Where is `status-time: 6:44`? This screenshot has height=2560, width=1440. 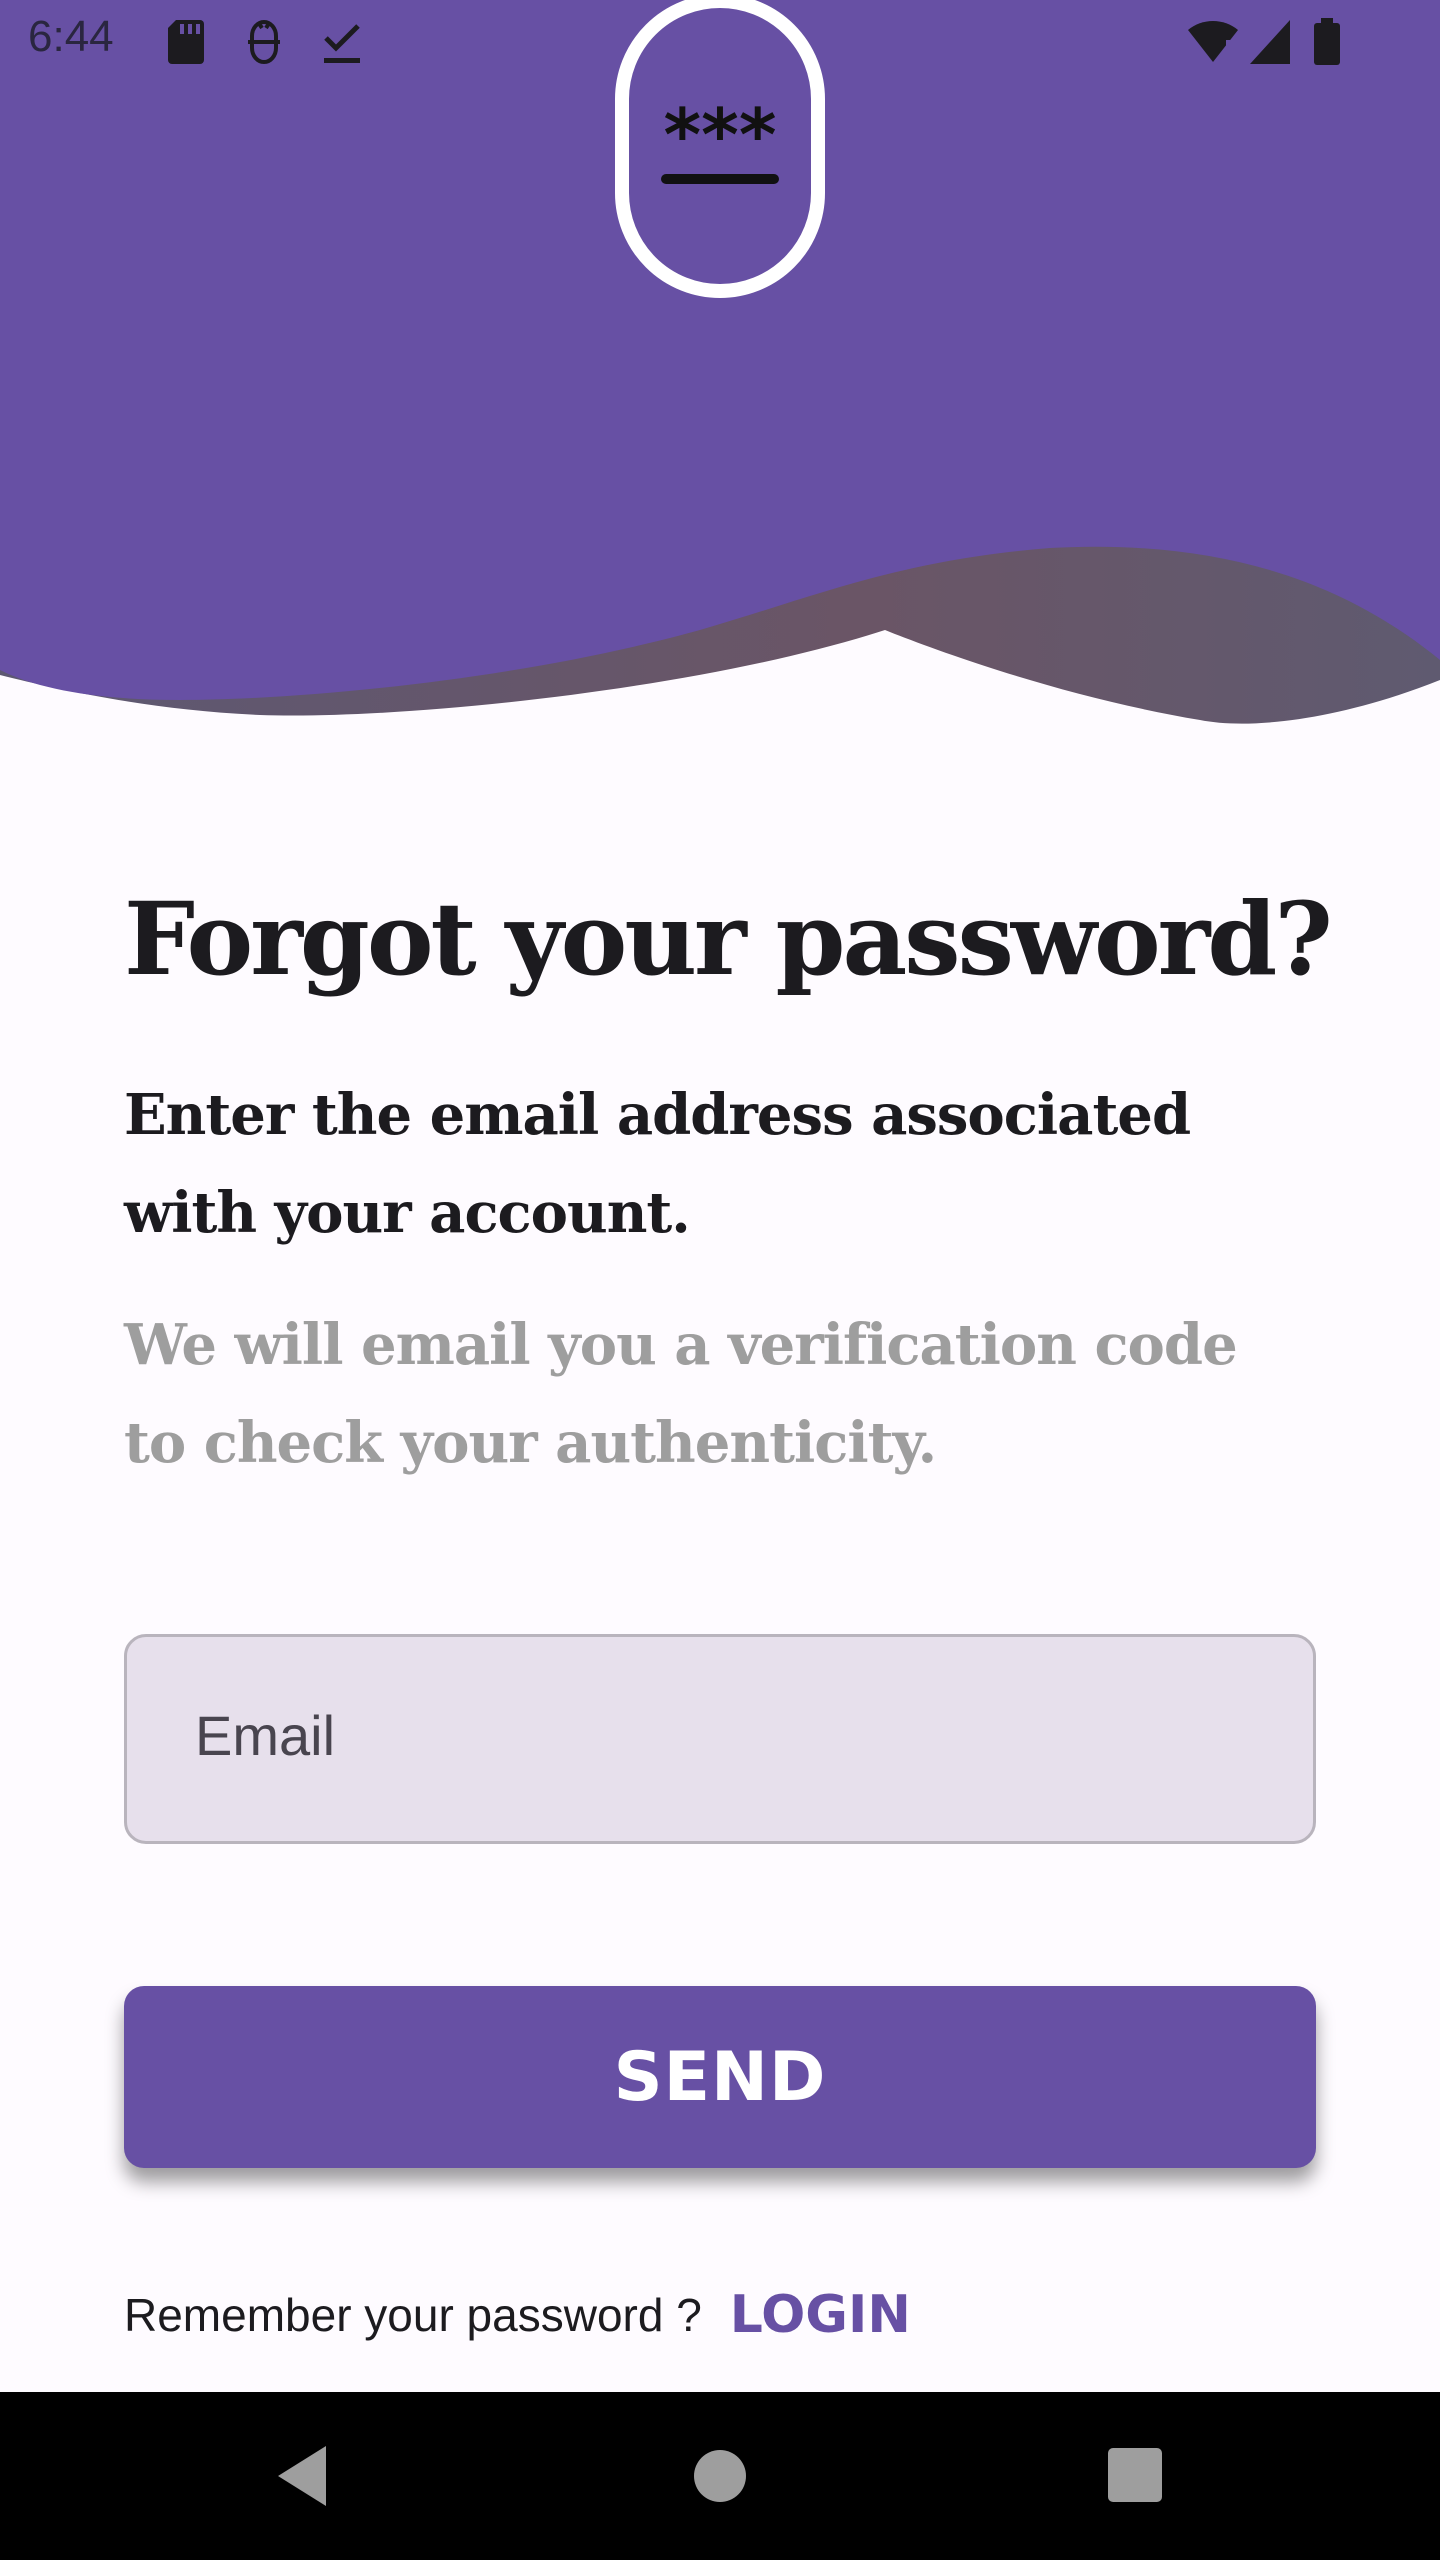
status-time: 6:44 is located at coordinates (71, 36).